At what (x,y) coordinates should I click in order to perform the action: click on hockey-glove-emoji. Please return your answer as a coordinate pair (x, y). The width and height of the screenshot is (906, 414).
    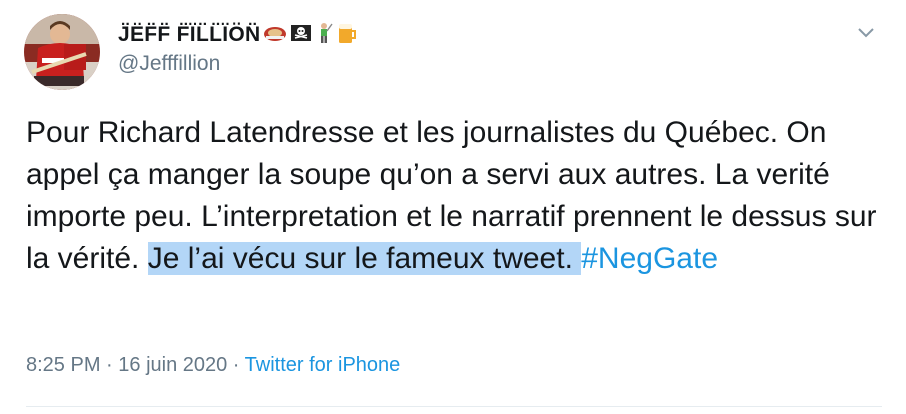
    Looking at the image, I should click on (275, 35).